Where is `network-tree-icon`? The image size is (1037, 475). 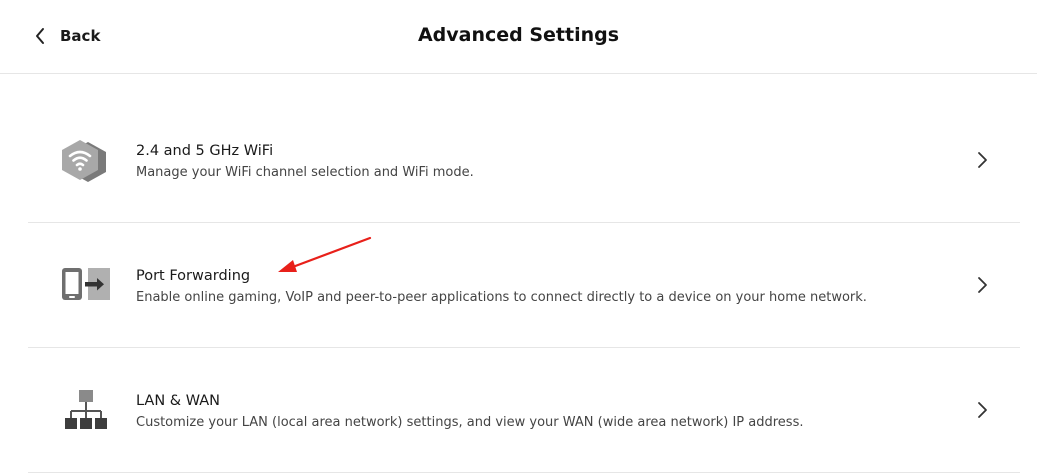
network-tree-icon is located at coordinates (86, 410).